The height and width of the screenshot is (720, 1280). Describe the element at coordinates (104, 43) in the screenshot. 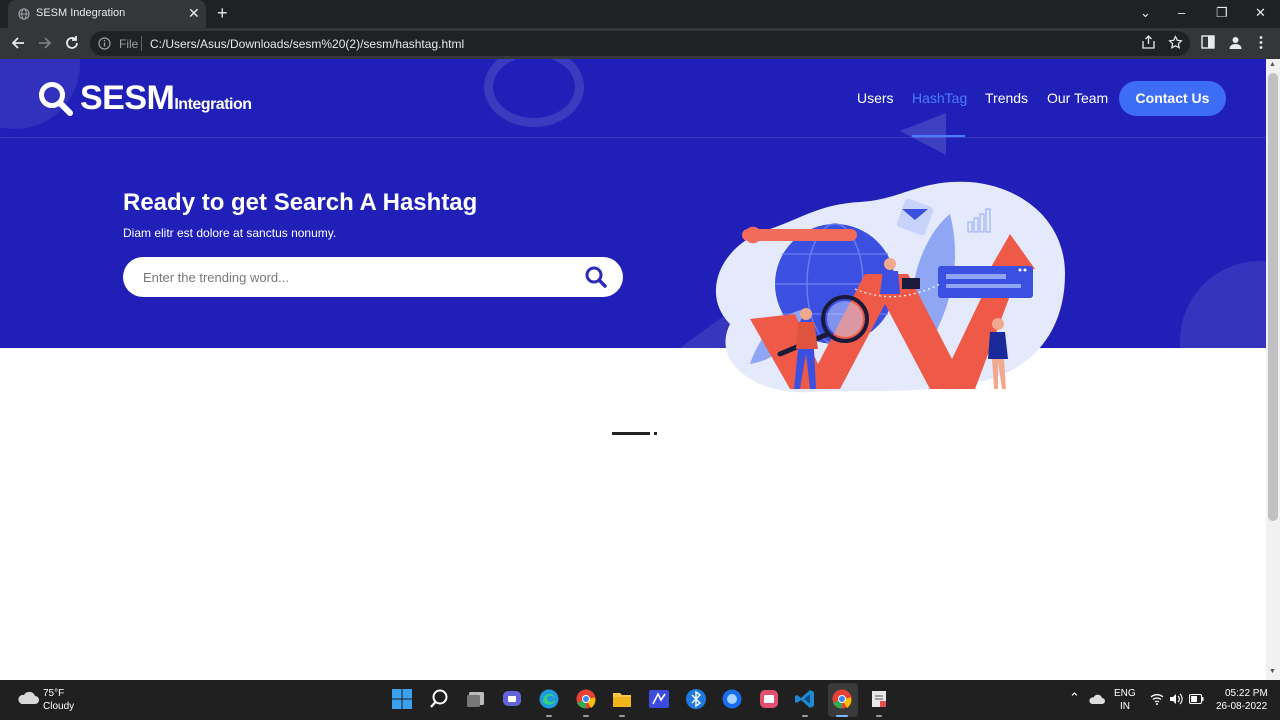

I see `info-icon` at that location.